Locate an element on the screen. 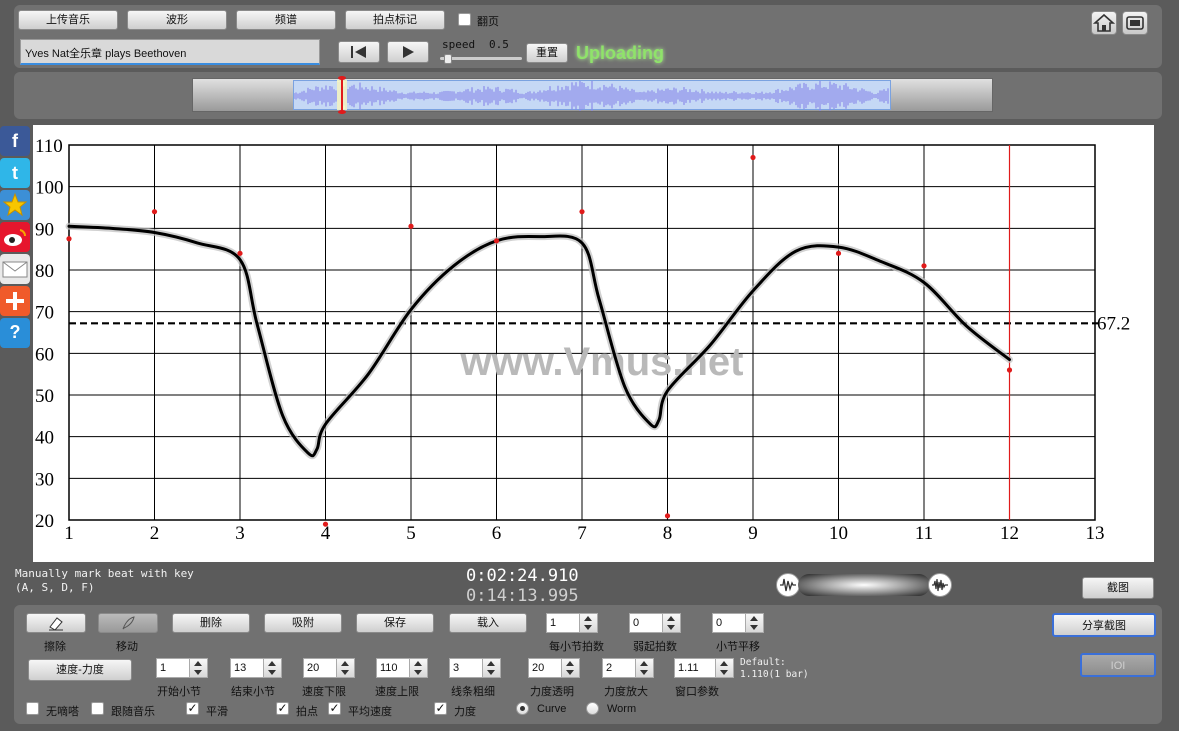  speed-slider-track is located at coordinates (481, 58).